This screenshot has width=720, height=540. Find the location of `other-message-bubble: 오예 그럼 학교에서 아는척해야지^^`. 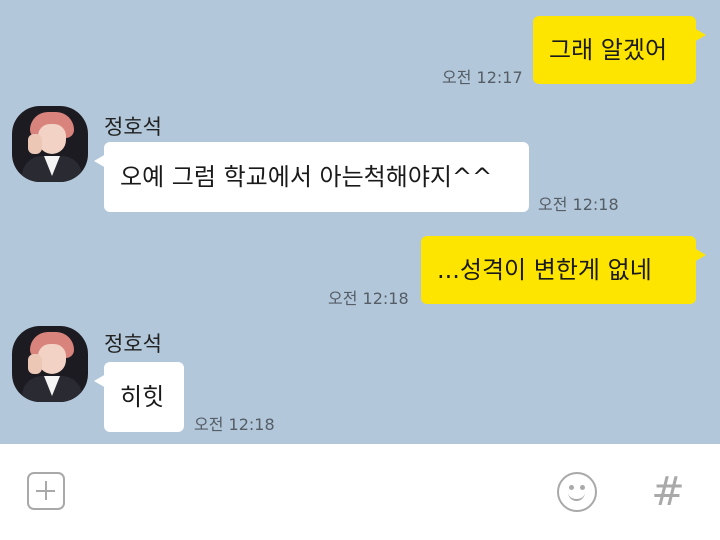

other-message-bubble: 오예 그럼 학교에서 아는척해야지^^ is located at coordinates (311, 177).